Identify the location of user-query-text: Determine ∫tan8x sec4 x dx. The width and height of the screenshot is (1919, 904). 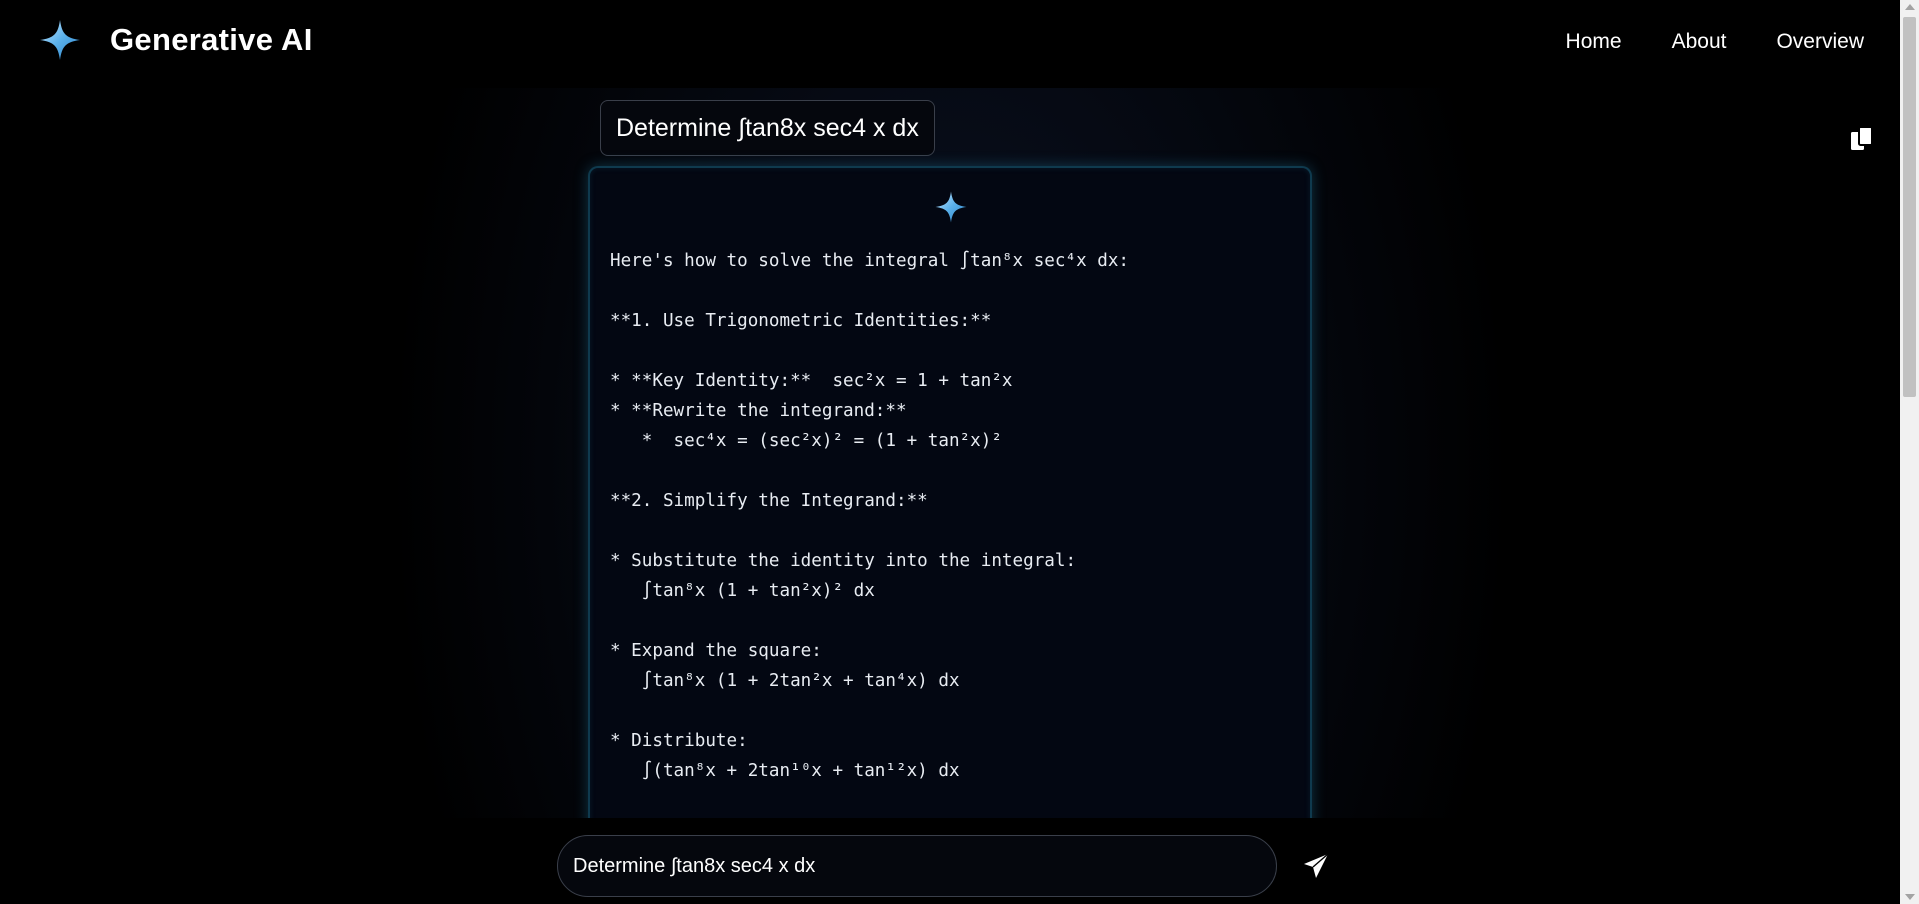
(767, 127).